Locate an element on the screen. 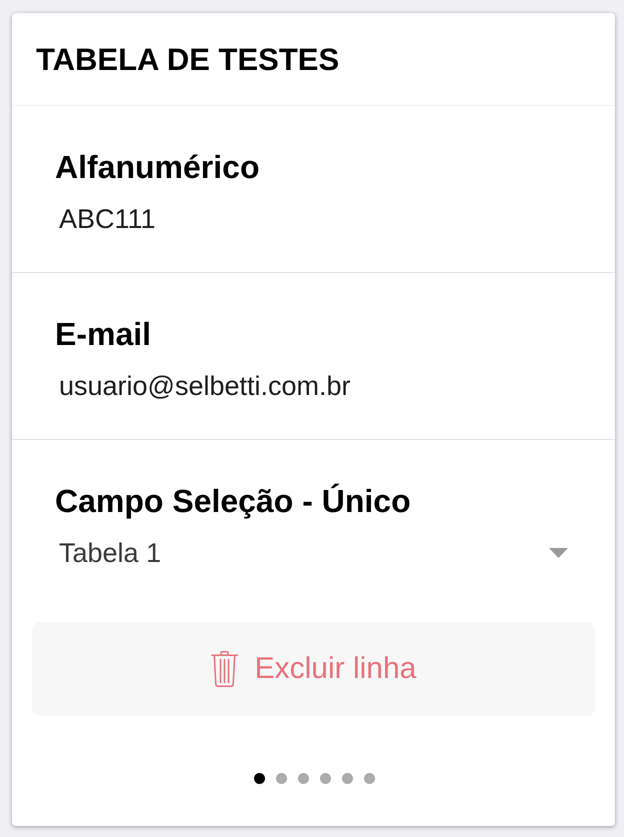  text-field: ABC111 is located at coordinates (311, 219).